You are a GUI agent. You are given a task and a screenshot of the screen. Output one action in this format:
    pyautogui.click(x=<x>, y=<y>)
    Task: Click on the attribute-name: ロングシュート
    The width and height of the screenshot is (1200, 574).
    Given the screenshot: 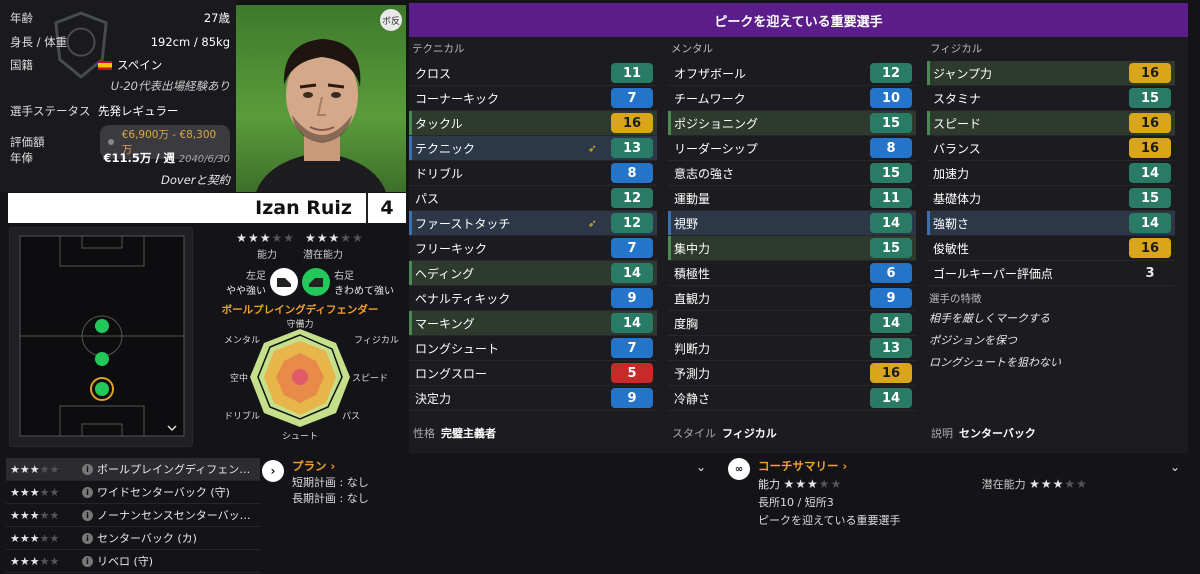 What is the action you would take?
    pyautogui.click(x=457, y=348)
    